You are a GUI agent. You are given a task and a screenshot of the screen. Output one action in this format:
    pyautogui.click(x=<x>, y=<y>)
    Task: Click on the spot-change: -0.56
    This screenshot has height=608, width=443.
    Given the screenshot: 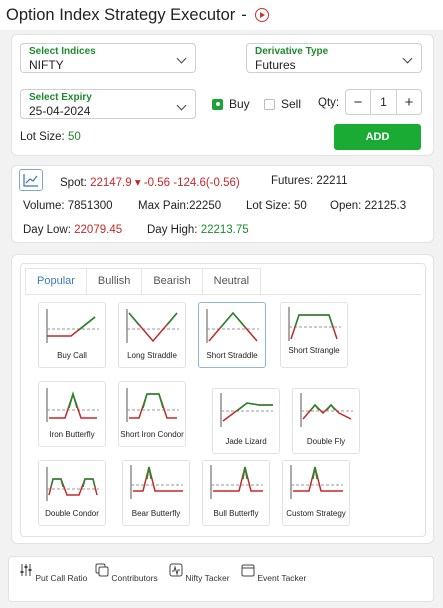 What is the action you would take?
    pyautogui.click(x=157, y=183)
    